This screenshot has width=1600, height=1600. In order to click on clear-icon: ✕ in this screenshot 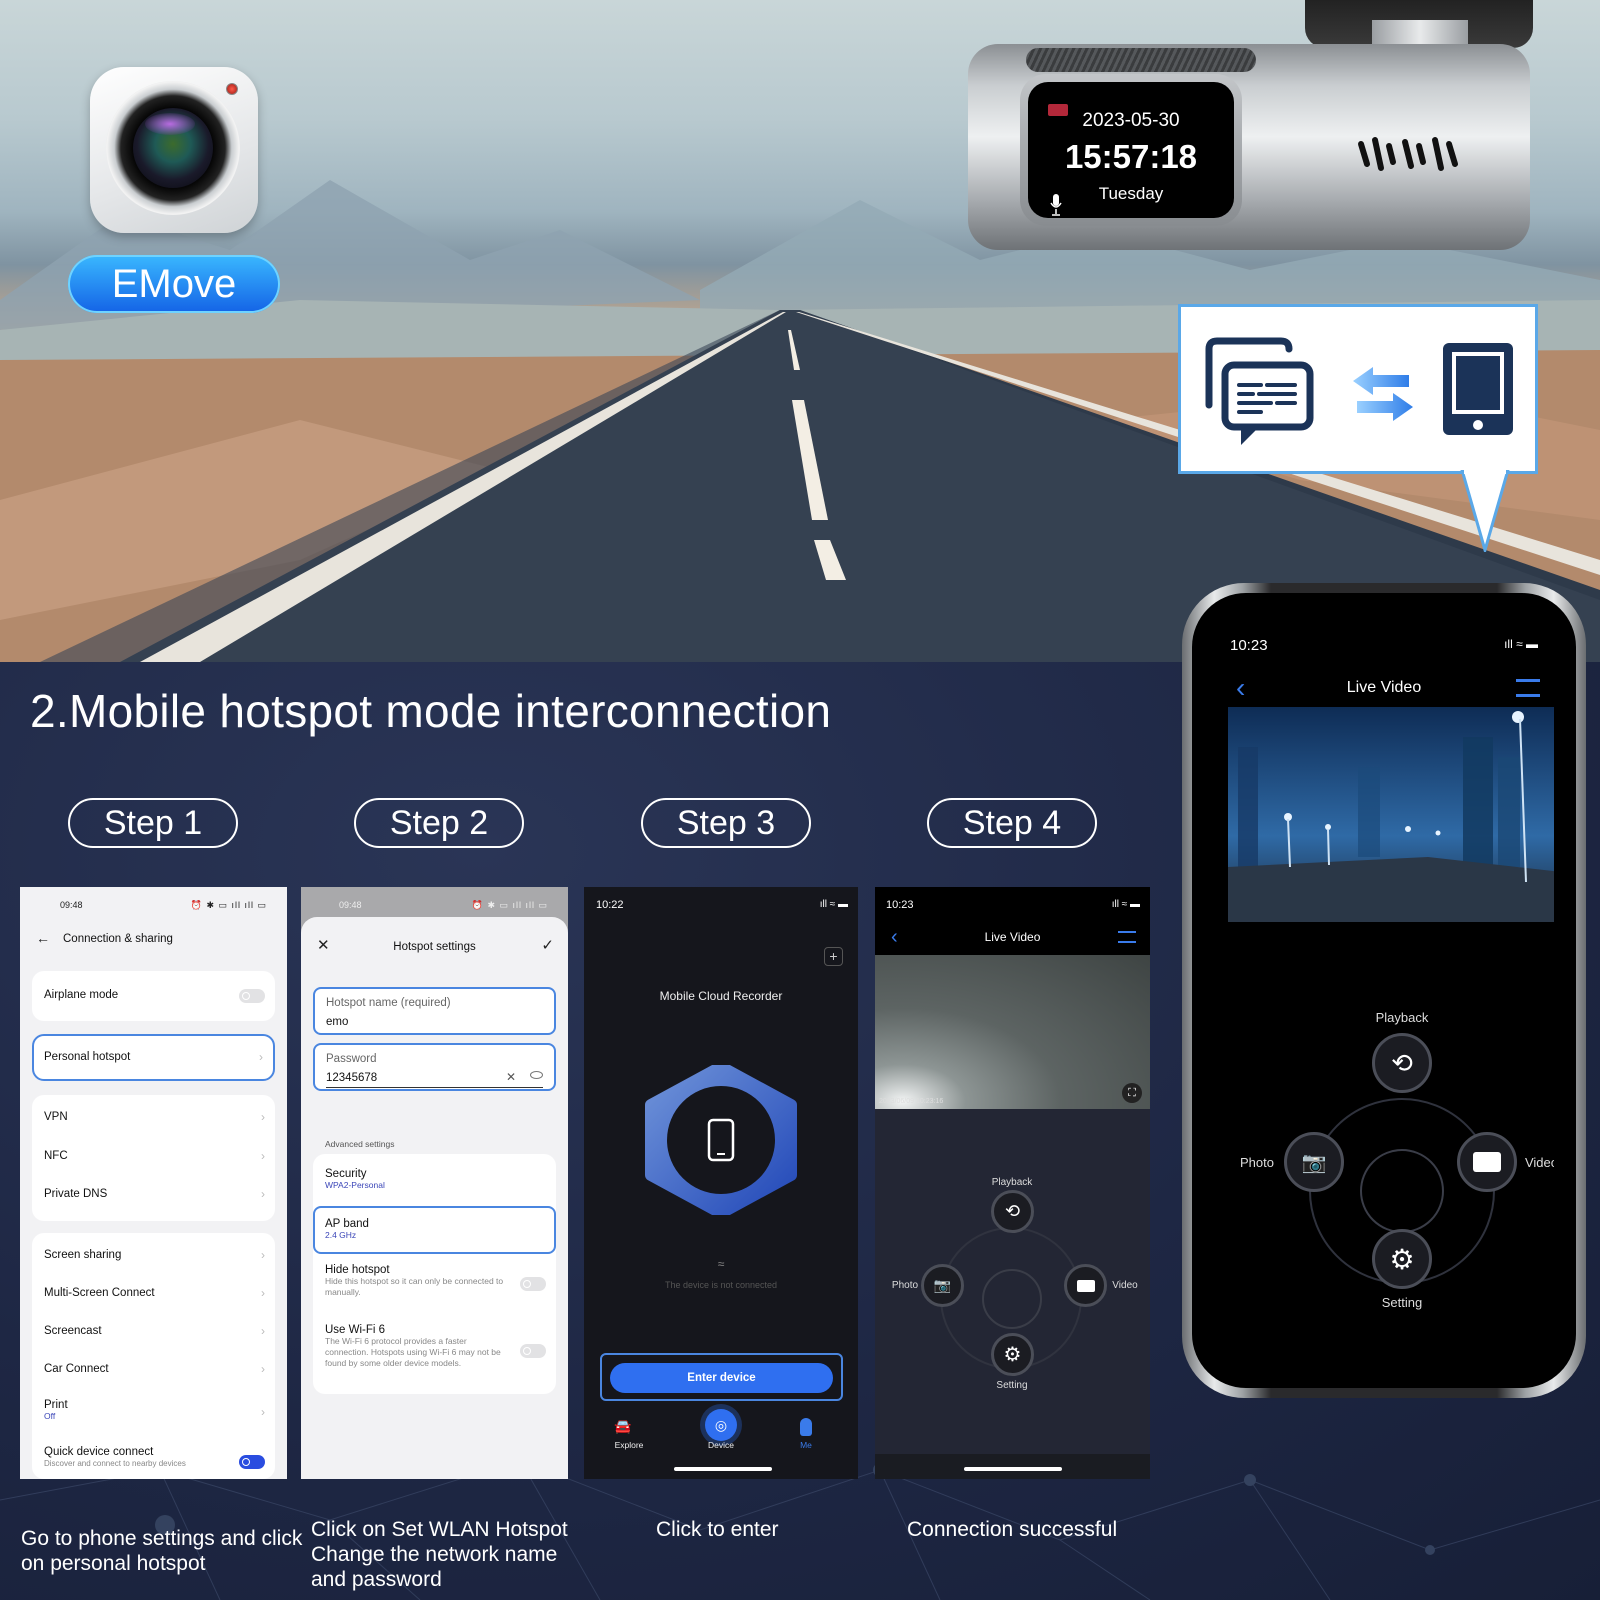, I will do `click(511, 1077)`.